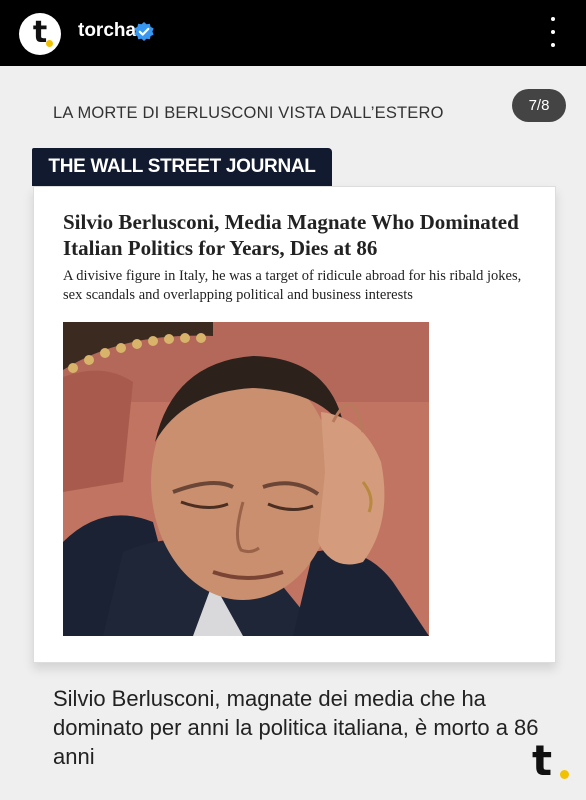 This screenshot has width=586, height=800. What do you see at coordinates (144, 31) in the screenshot?
I see `verified-badge-icon` at bounding box center [144, 31].